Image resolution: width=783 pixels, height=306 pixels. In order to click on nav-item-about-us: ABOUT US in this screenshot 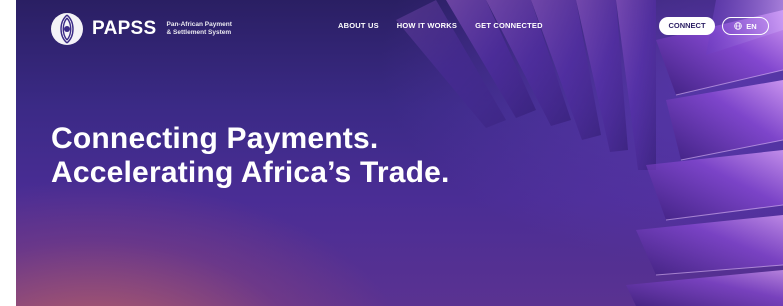, I will do `click(358, 25)`.